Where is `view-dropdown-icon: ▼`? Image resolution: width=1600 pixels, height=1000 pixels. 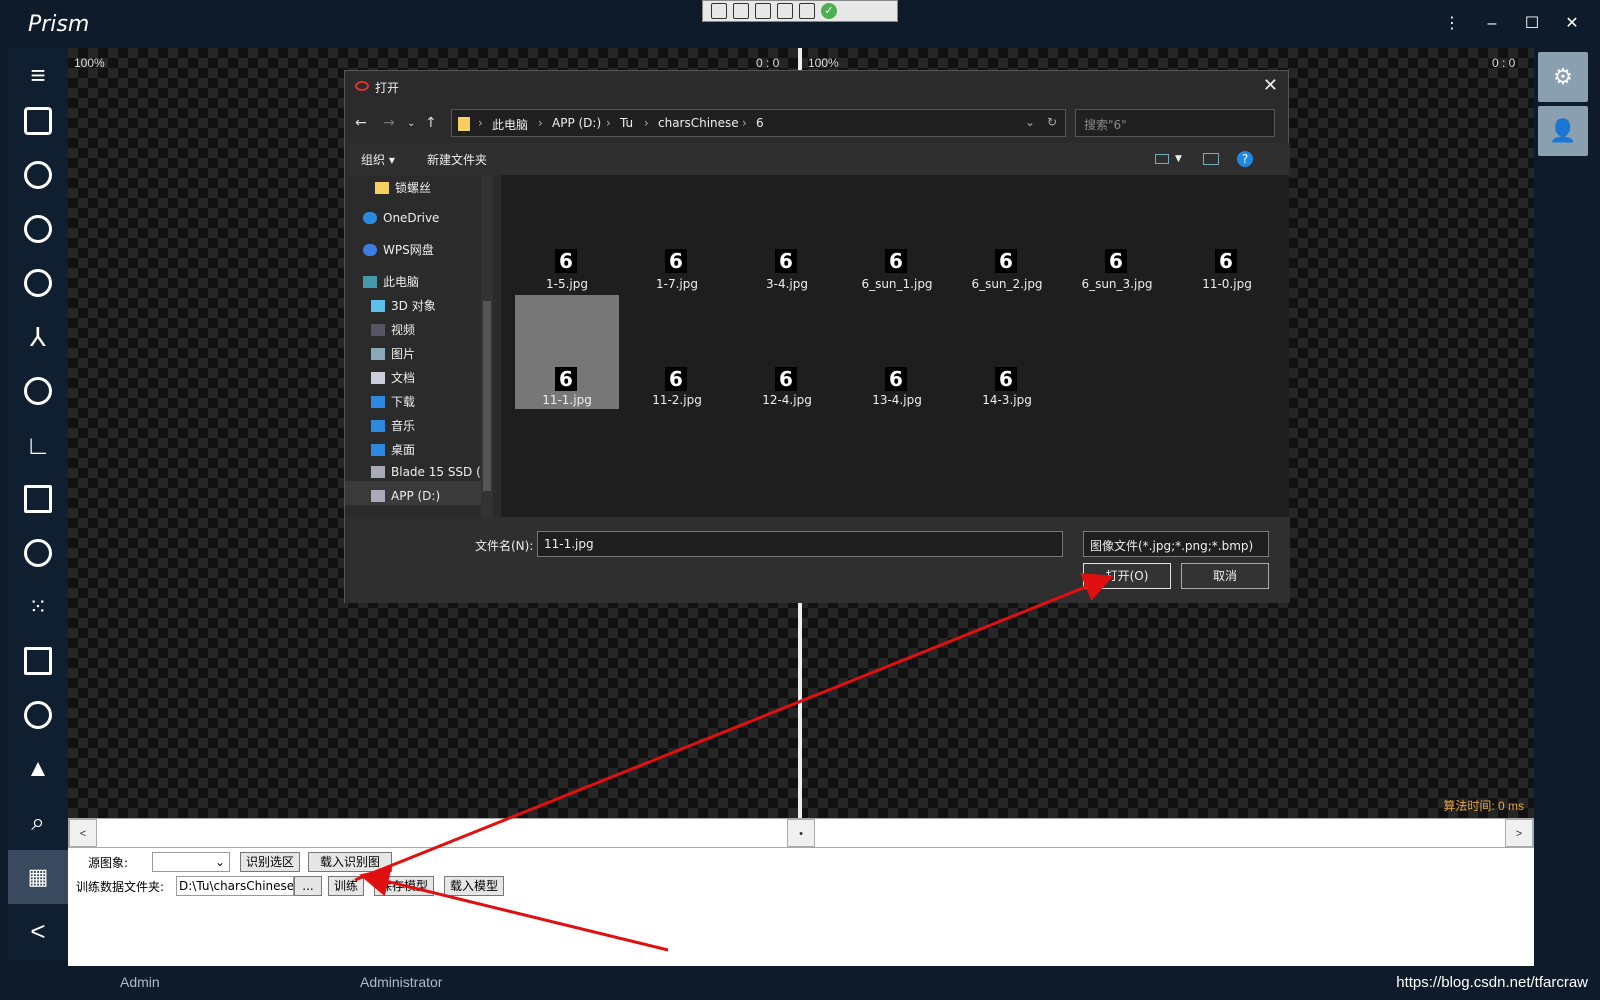
view-dropdown-icon: ▼ is located at coordinates (1178, 159).